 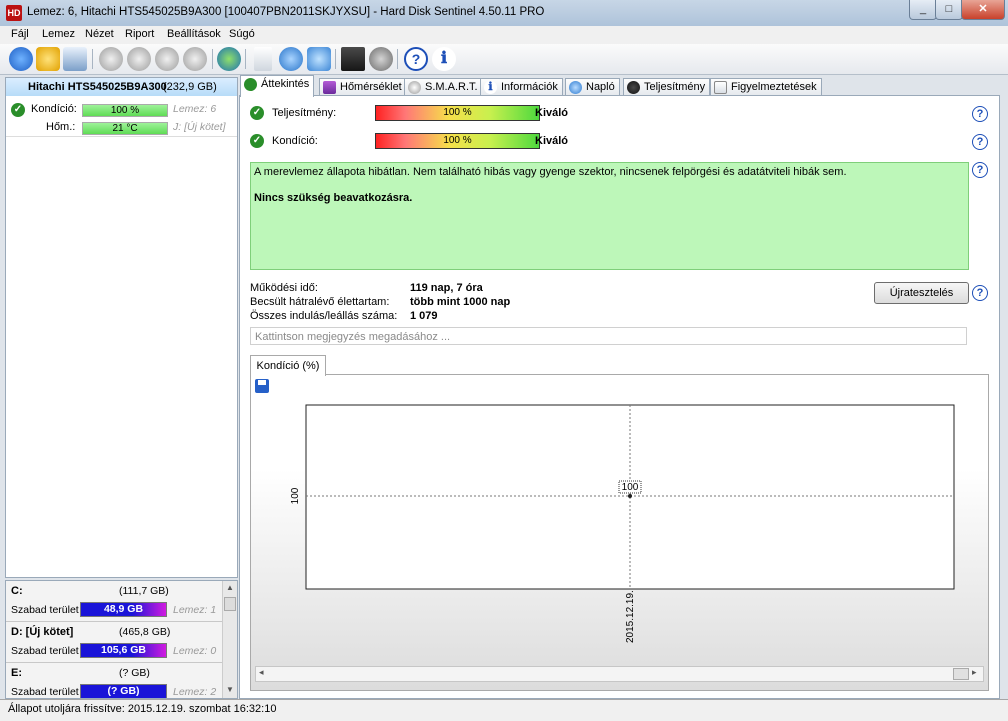 I want to click on free-space-bar: (? GB), so click(x=123, y=691).